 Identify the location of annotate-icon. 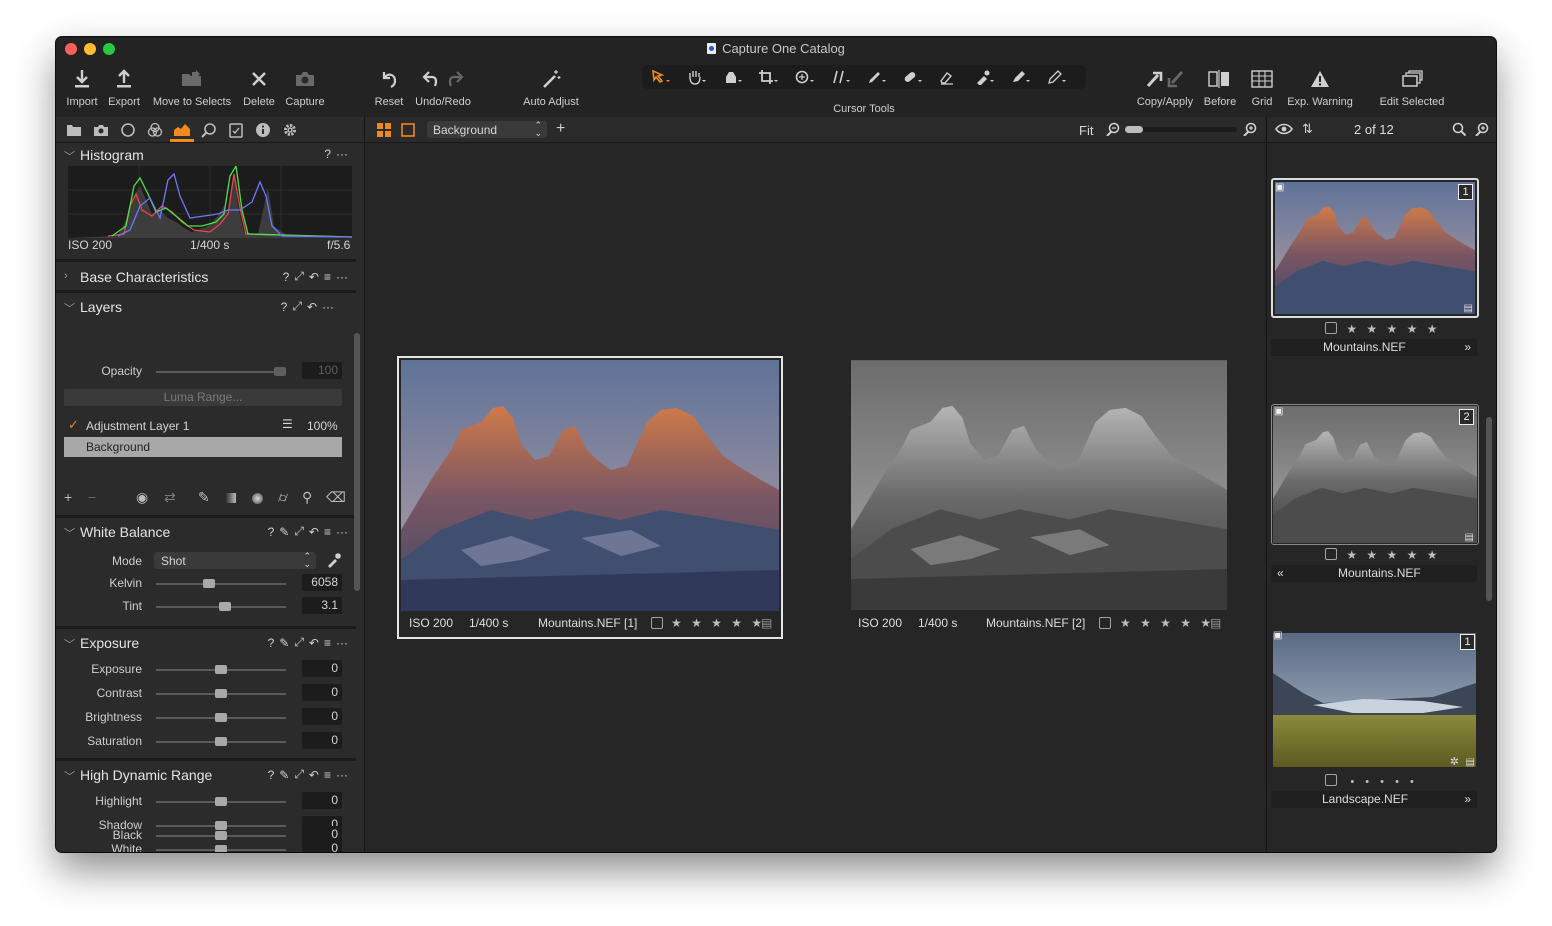
(1021, 77).